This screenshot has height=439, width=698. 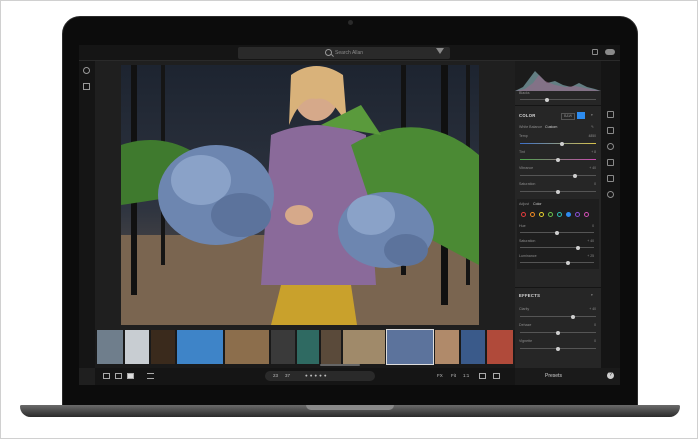 I want to click on square-grid-icon, so click(x=118, y=376).